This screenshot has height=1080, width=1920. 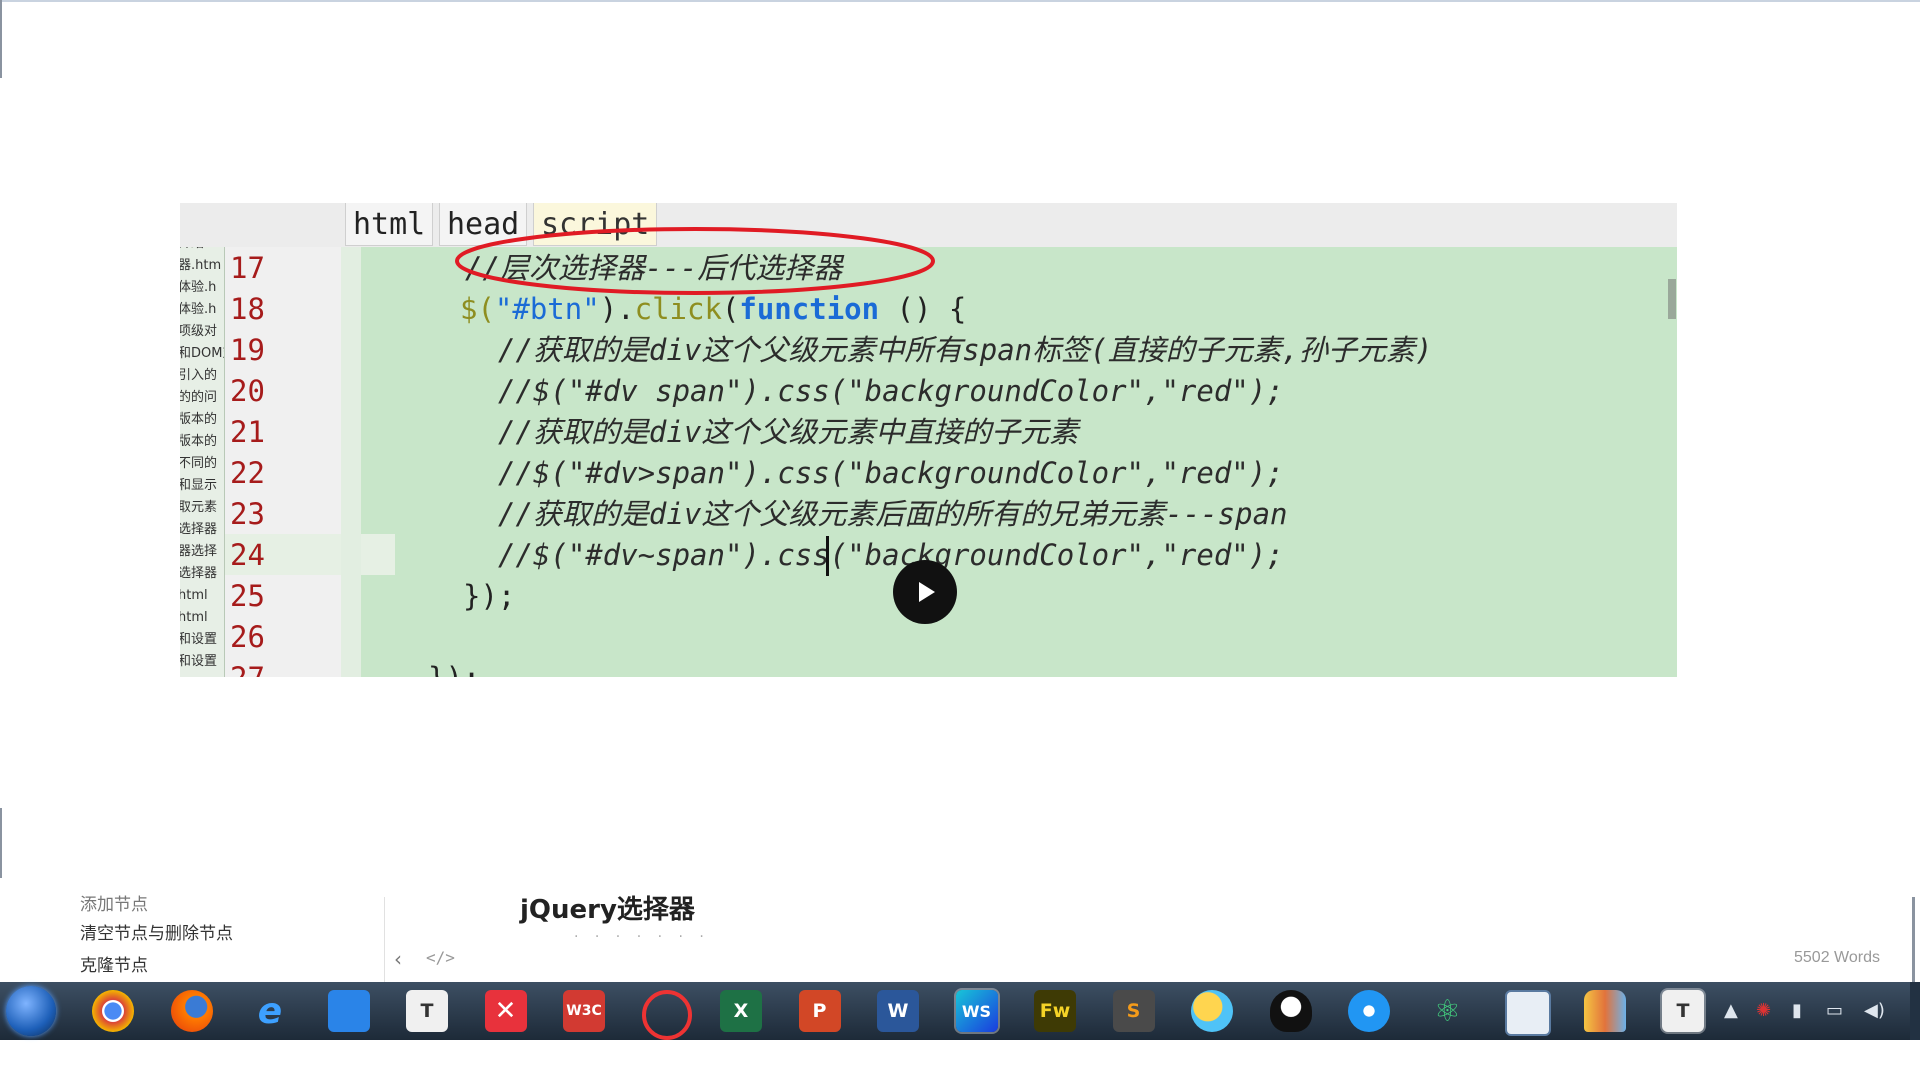 What do you see at coordinates (114, 902) in the screenshot?
I see `sidebar-item-add-node: 添加节点` at bounding box center [114, 902].